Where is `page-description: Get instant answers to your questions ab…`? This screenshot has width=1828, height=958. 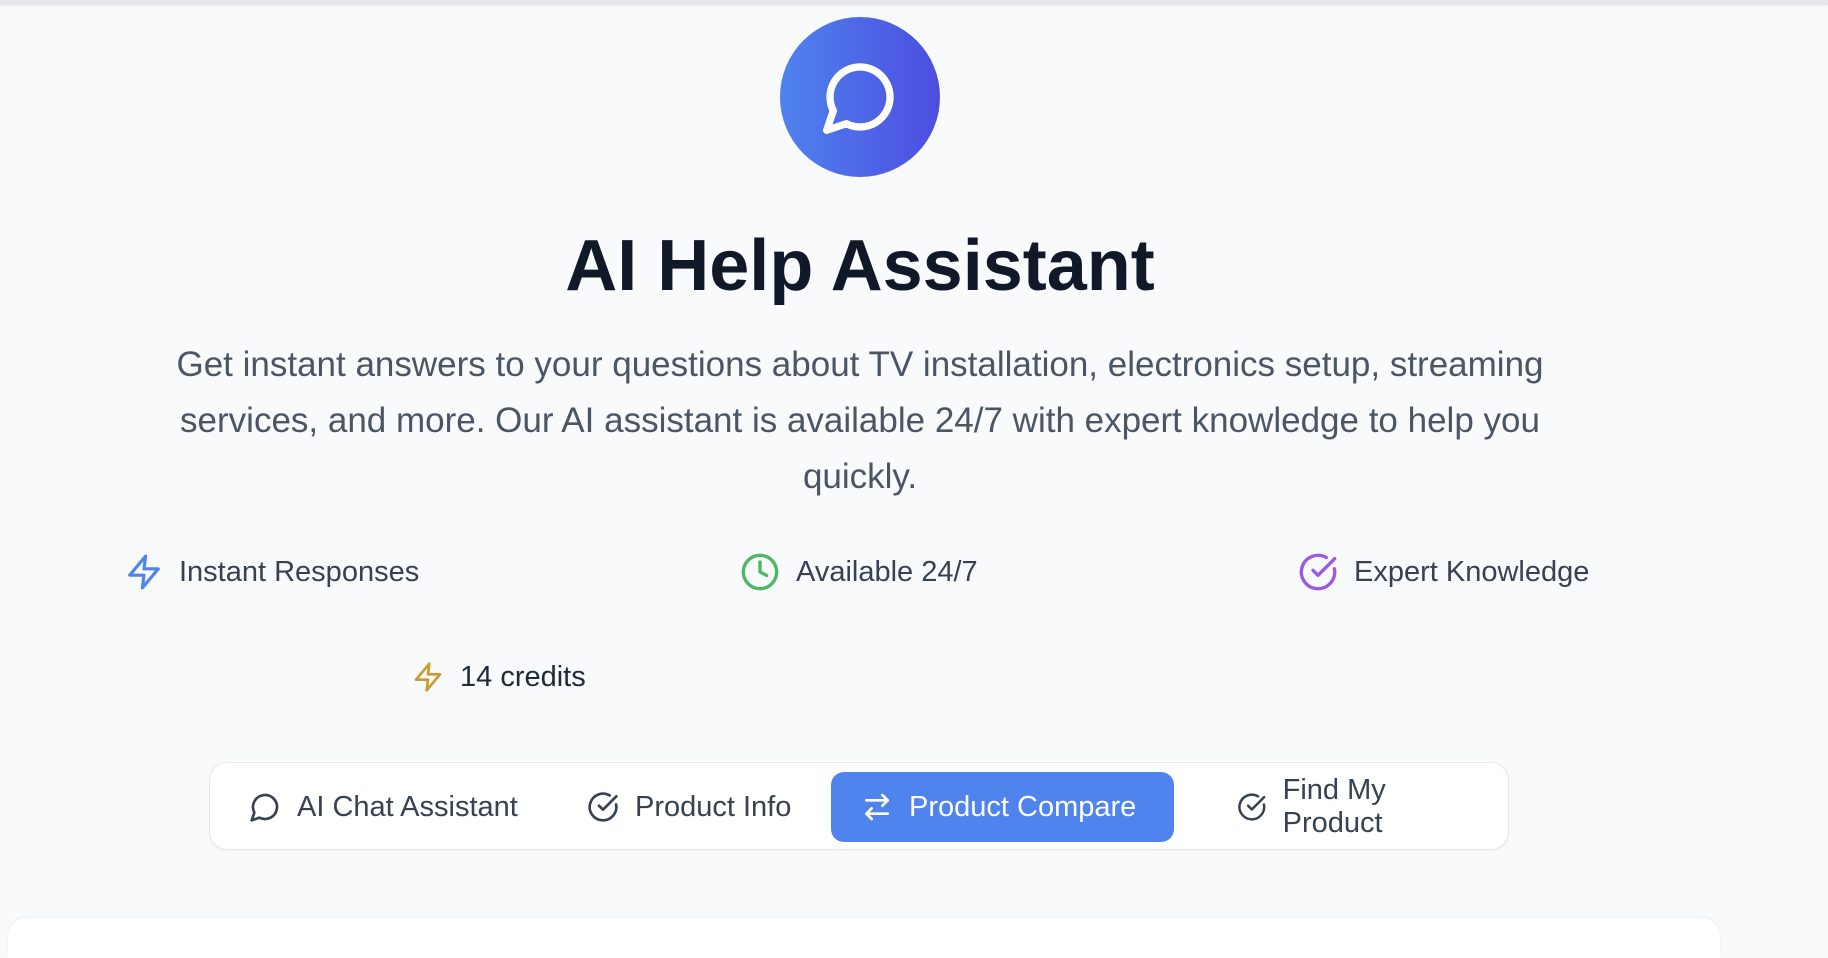 page-description: Get instant answers to your questions ab… is located at coordinates (860, 420).